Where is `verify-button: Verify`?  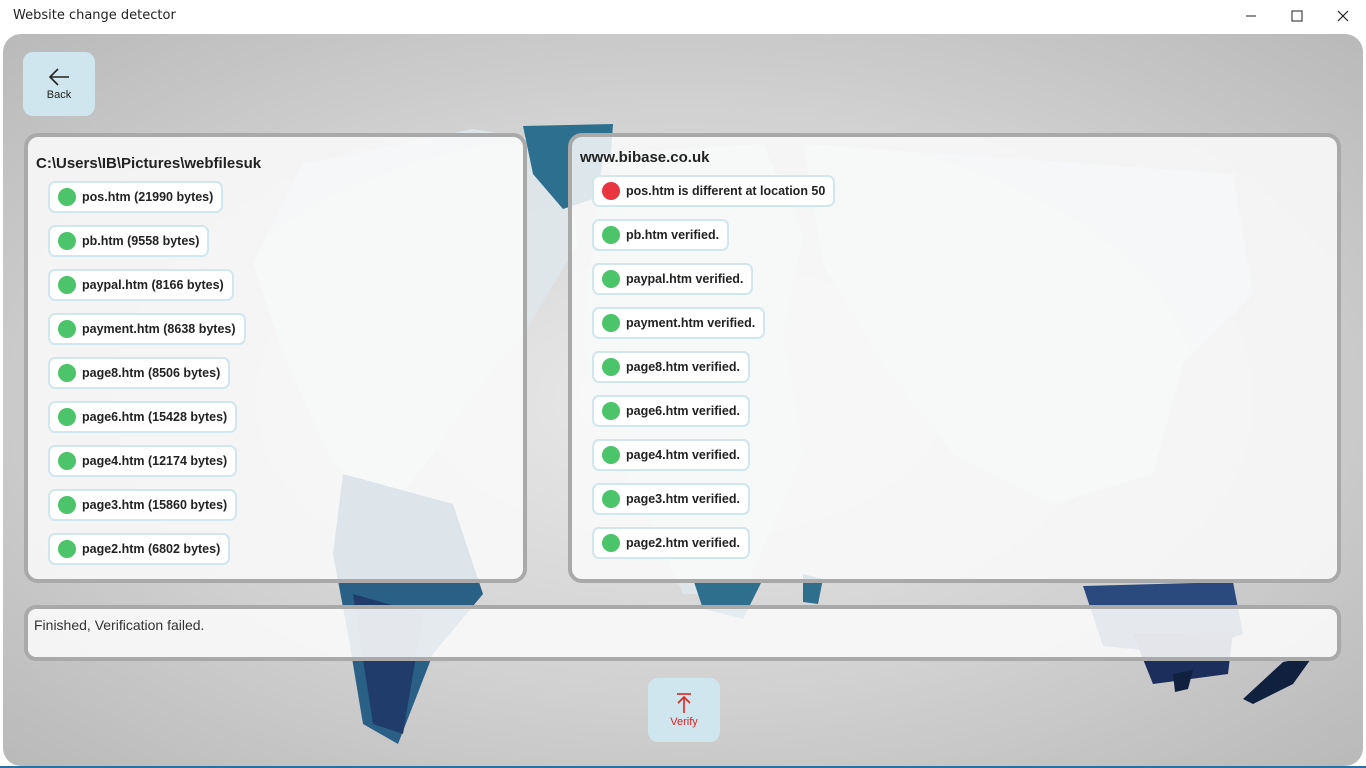 verify-button: Verify is located at coordinates (684, 710).